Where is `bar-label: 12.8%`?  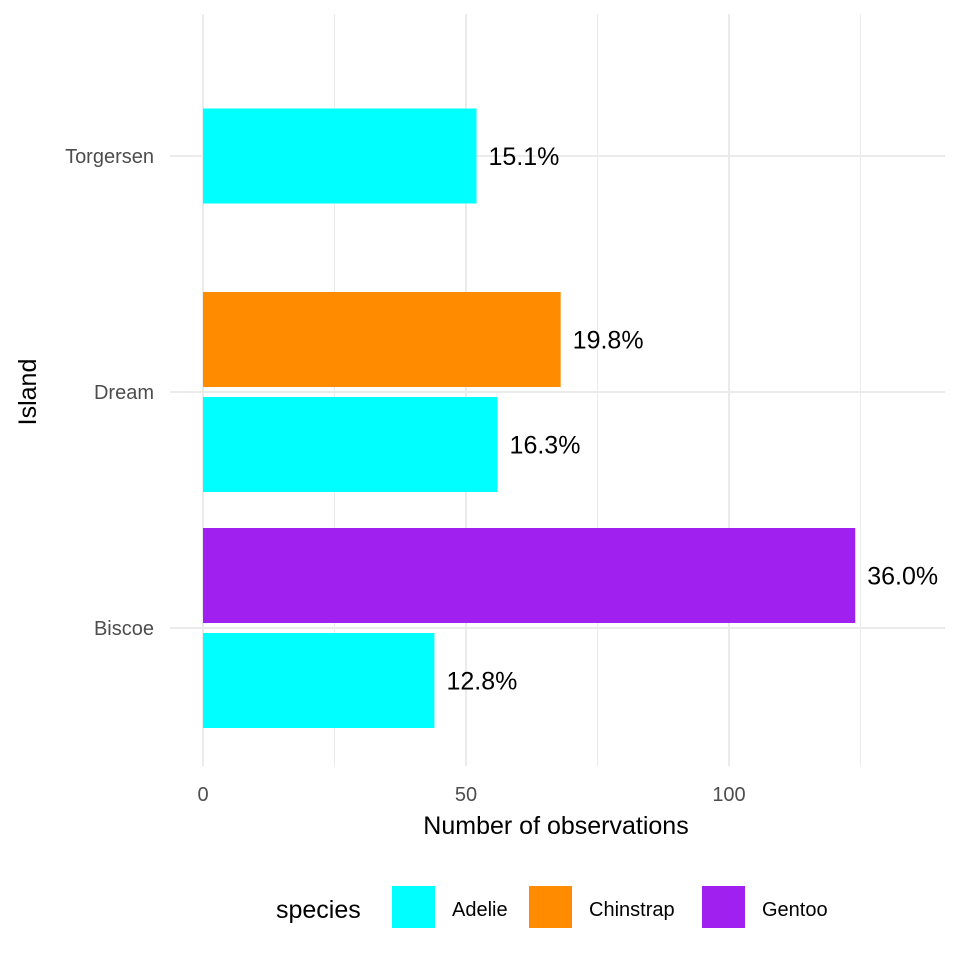 bar-label: 12.8% is located at coordinates (481, 682).